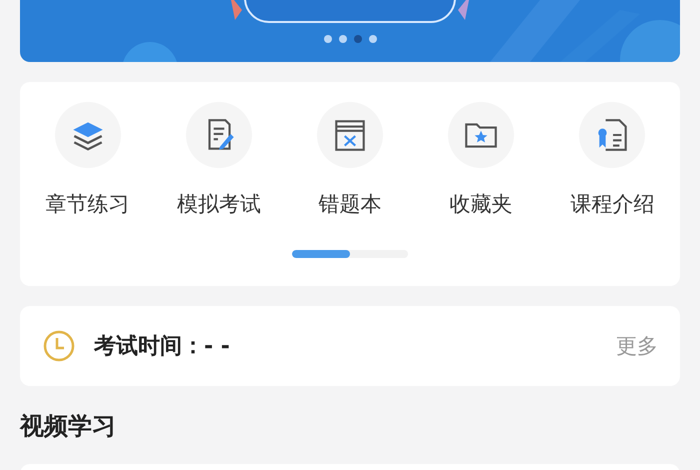 This screenshot has width=700, height=470. Describe the element at coordinates (68, 426) in the screenshot. I see `section-title: 视频学习` at that location.